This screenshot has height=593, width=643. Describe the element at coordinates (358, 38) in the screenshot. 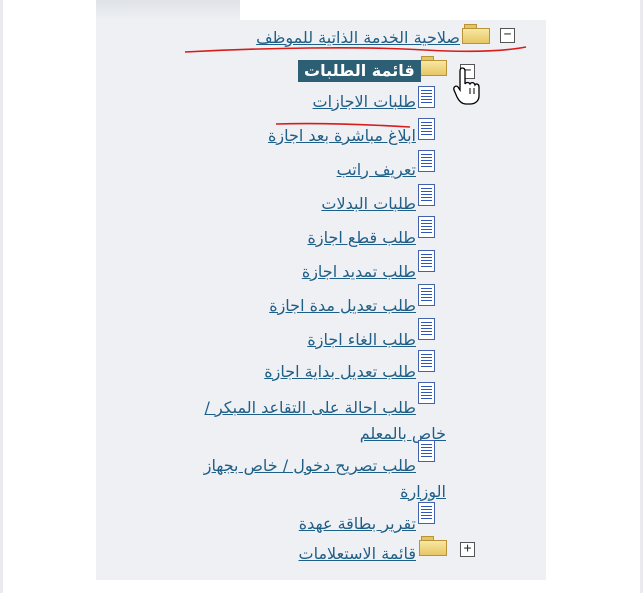

I see `tree-root-link: صلاحية الخدمة الذاتية للموظف` at that location.